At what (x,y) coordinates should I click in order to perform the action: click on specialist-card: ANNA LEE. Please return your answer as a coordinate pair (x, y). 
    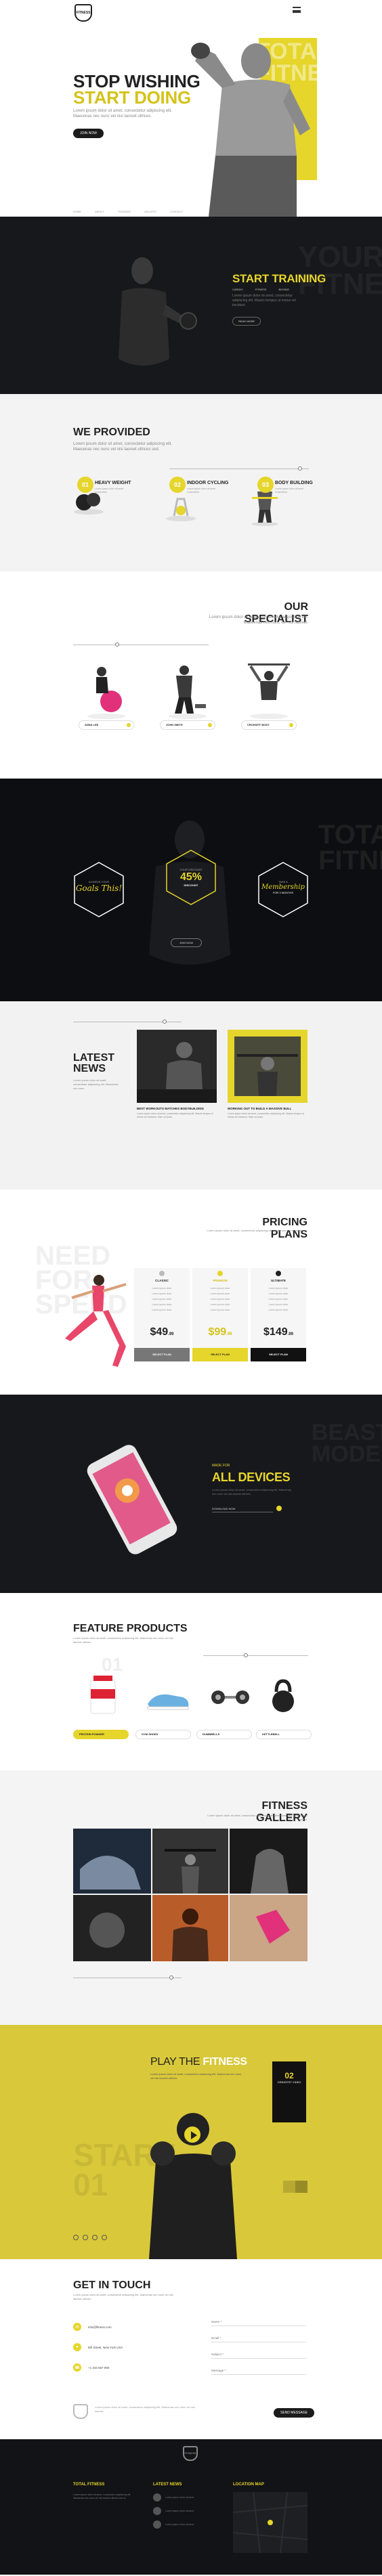
    Looking at the image, I should click on (107, 693).